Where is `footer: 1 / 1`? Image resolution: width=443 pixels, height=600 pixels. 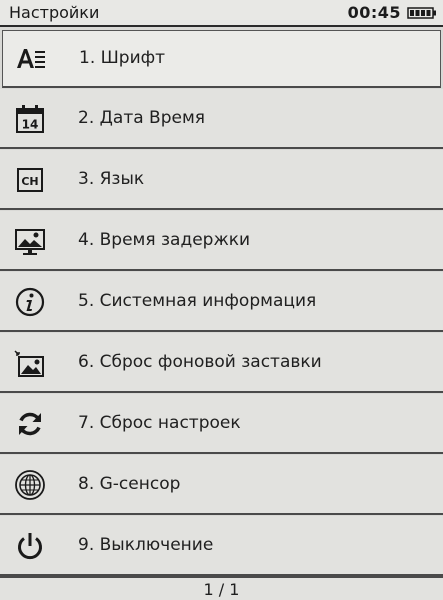
footer: 1 / 1 is located at coordinates (221, 588).